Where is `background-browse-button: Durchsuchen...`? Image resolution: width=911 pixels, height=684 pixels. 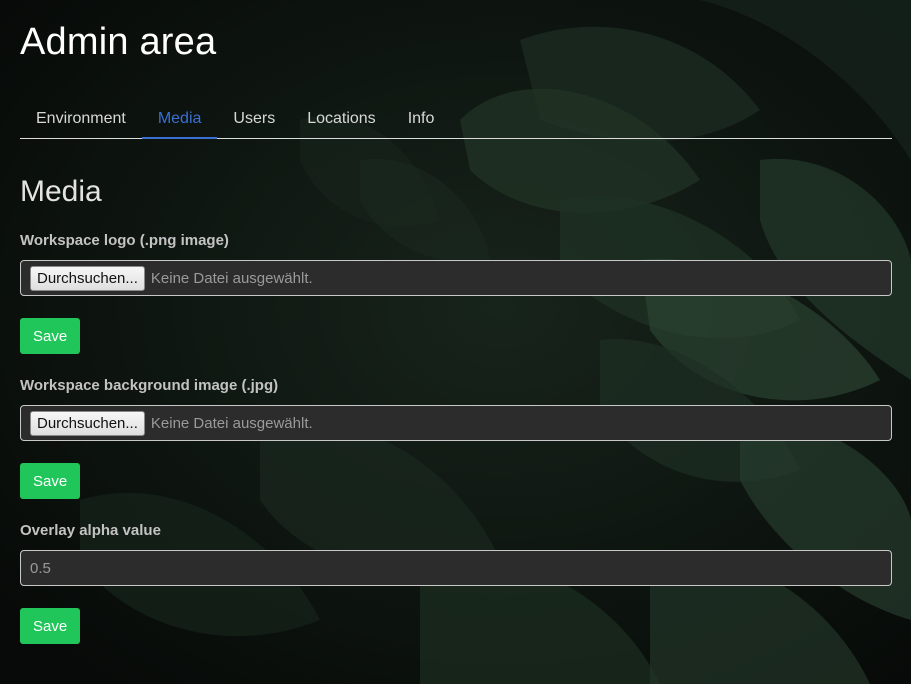 background-browse-button: Durchsuchen... is located at coordinates (87, 423).